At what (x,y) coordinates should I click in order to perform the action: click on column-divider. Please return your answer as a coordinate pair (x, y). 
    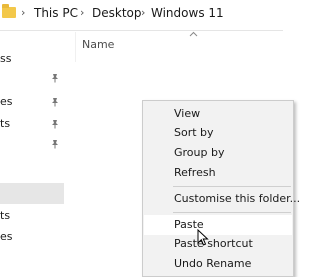
    Looking at the image, I should click on (75, 47).